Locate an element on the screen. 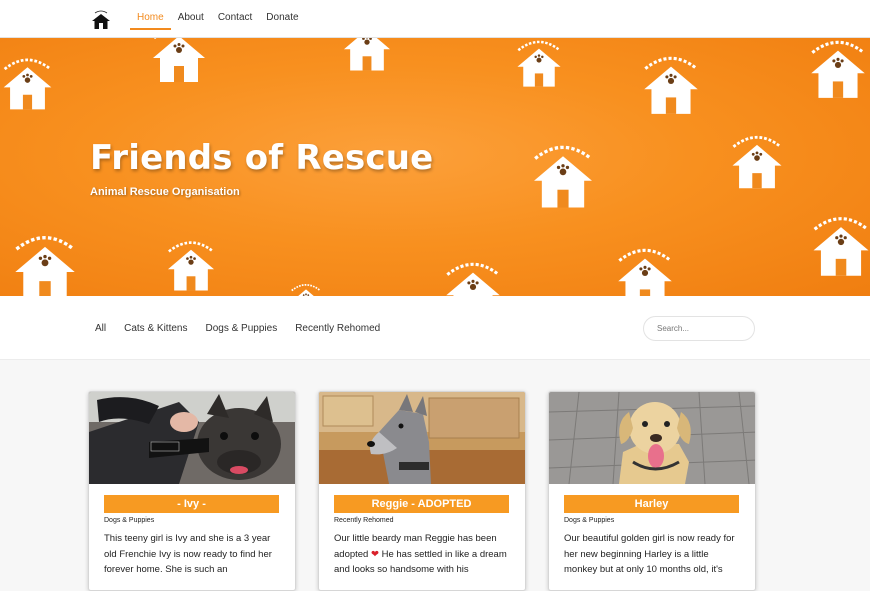 Image resolution: width=870 pixels, height=591 pixels. nav-links: Home About Contact Donate is located at coordinates (218, 19).